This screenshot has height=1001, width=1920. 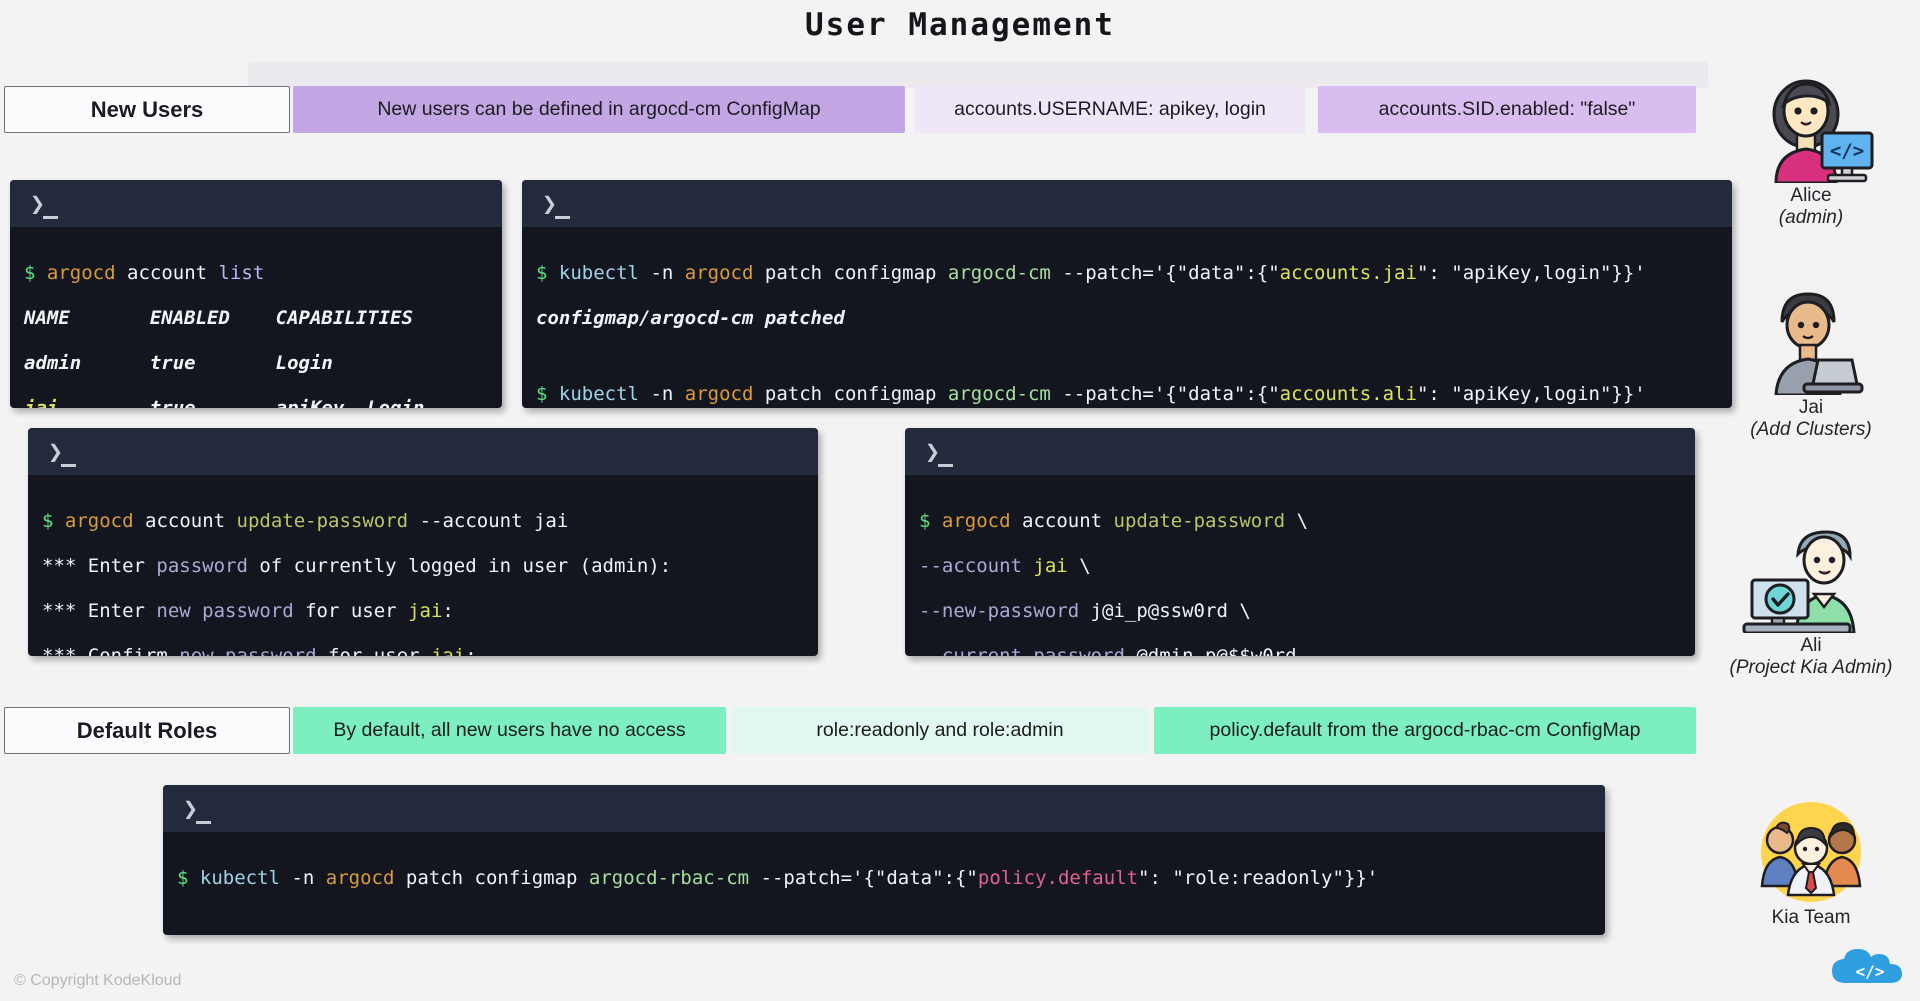 What do you see at coordinates (1300, 650) in the screenshot?
I see `terminal-command-line: --current-password @dmin_p@$$w0rd` at bounding box center [1300, 650].